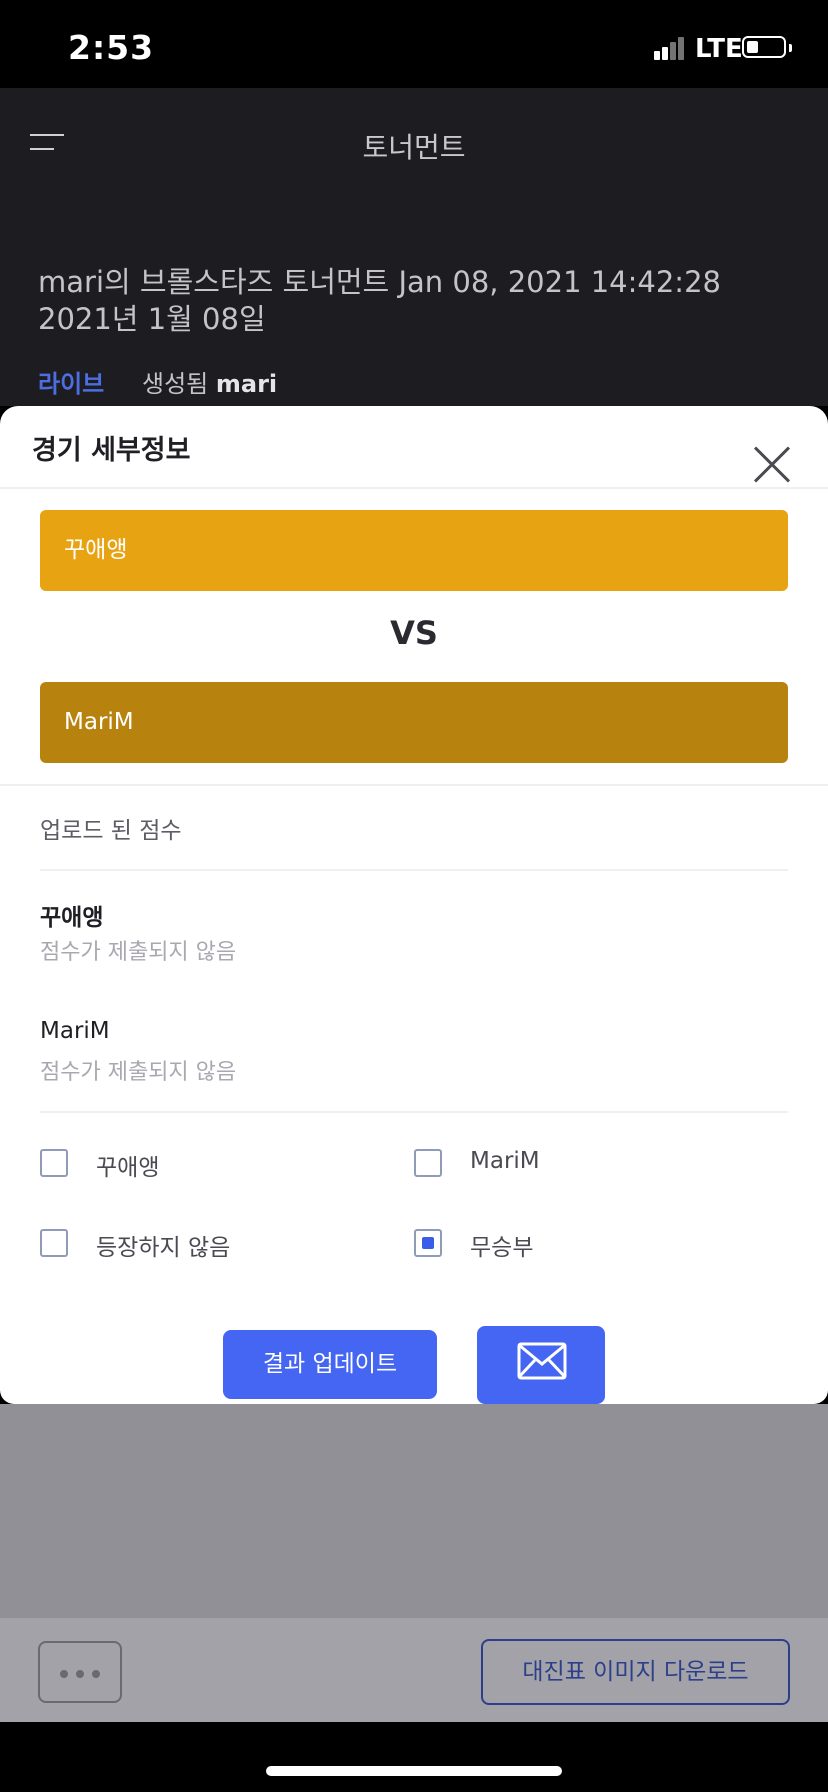 The image size is (828, 1792). I want to click on update-result-button: 결과 업데이트, so click(330, 1364).